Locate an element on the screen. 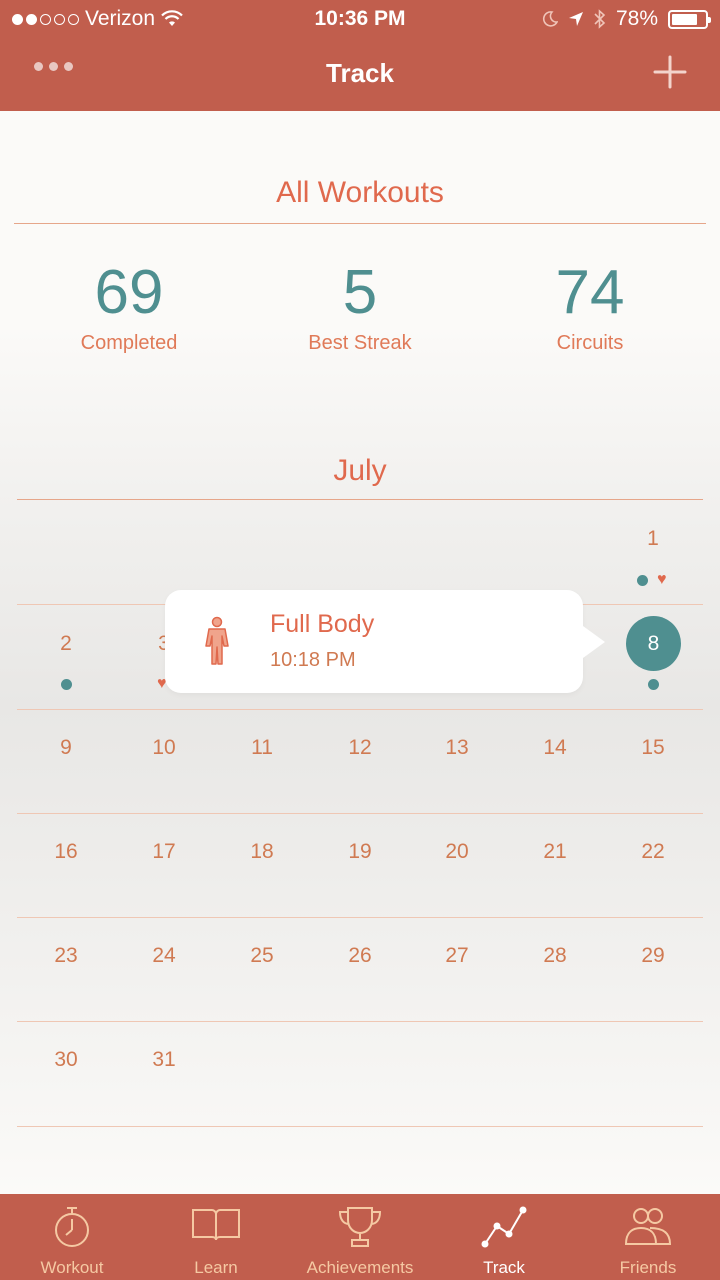 The width and height of the screenshot is (720, 1280). tab-label: Achievements is located at coordinates (360, 1267).